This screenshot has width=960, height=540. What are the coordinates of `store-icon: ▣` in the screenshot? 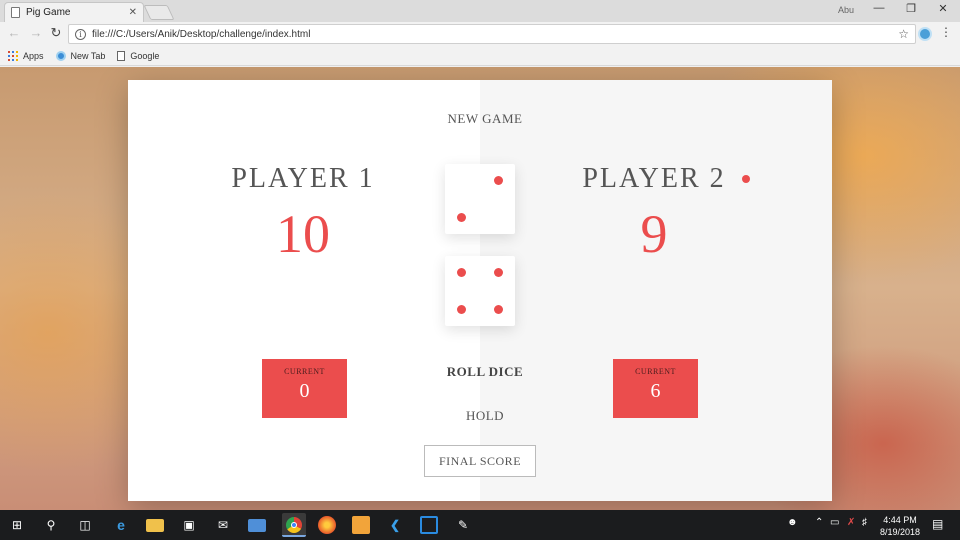 It's located at (189, 525).